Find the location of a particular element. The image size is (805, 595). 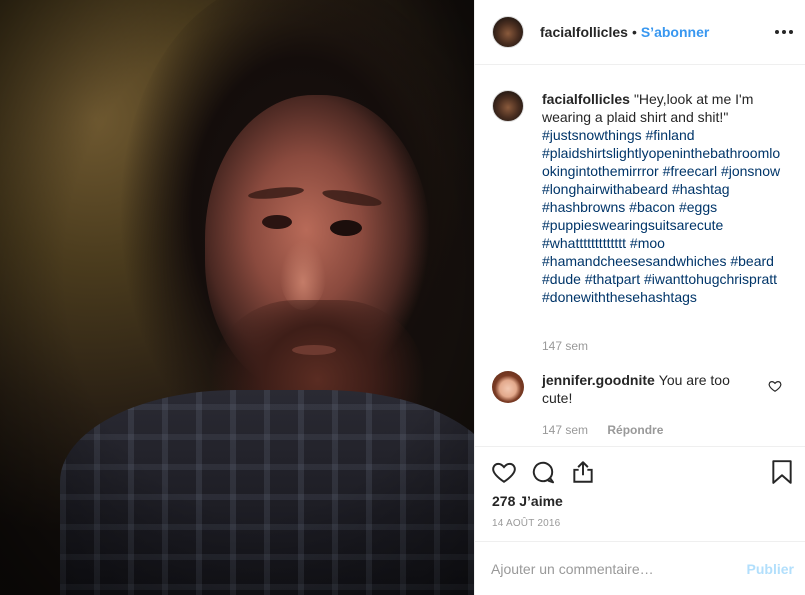

comment-like-heart-icon is located at coordinates (775, 386).